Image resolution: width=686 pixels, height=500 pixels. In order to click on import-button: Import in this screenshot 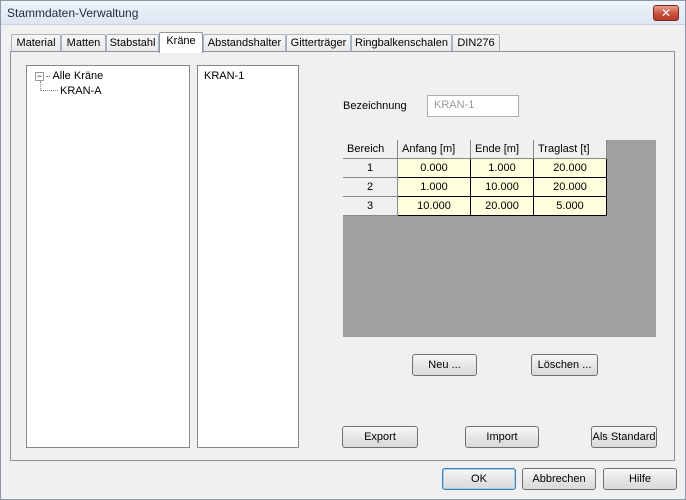, I will do `click(502, 437)`.